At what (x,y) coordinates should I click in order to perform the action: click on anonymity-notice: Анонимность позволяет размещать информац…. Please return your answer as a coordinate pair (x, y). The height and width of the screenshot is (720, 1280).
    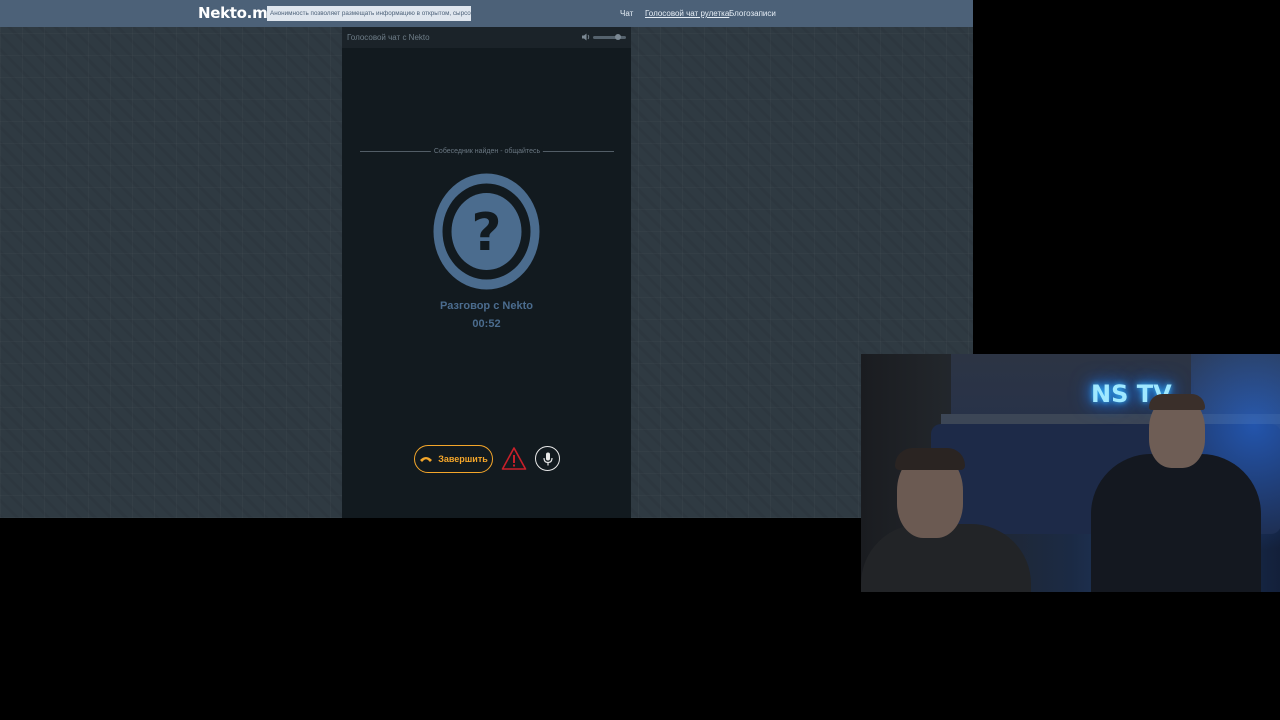
    Looking at the image, I should click on (369, 13).